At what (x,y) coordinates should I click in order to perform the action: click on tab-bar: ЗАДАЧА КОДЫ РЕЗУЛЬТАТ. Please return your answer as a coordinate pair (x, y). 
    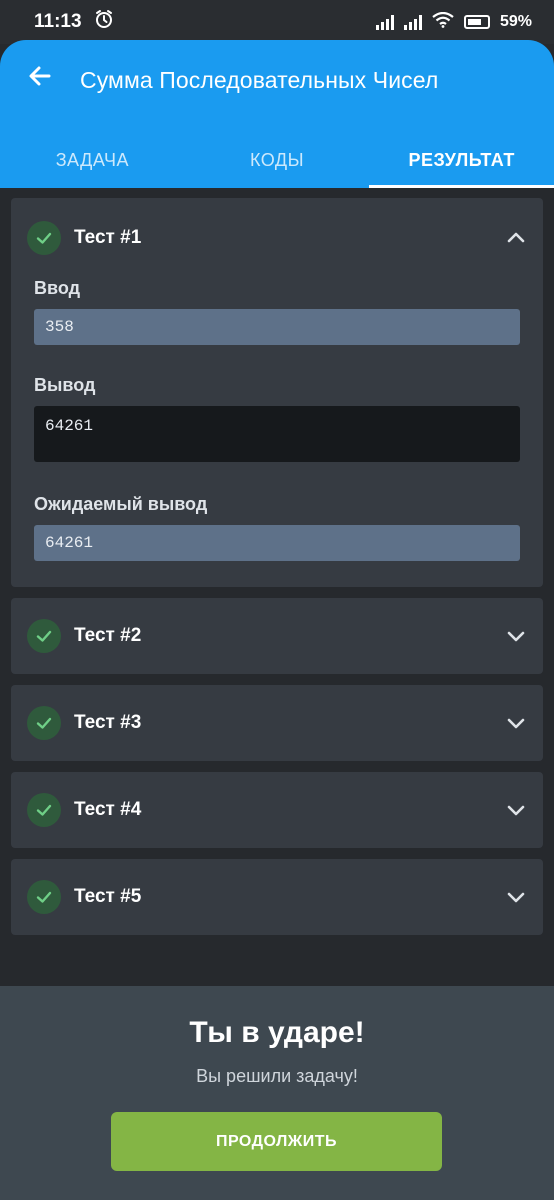
    Looking at the image, I should click on (277, 160).